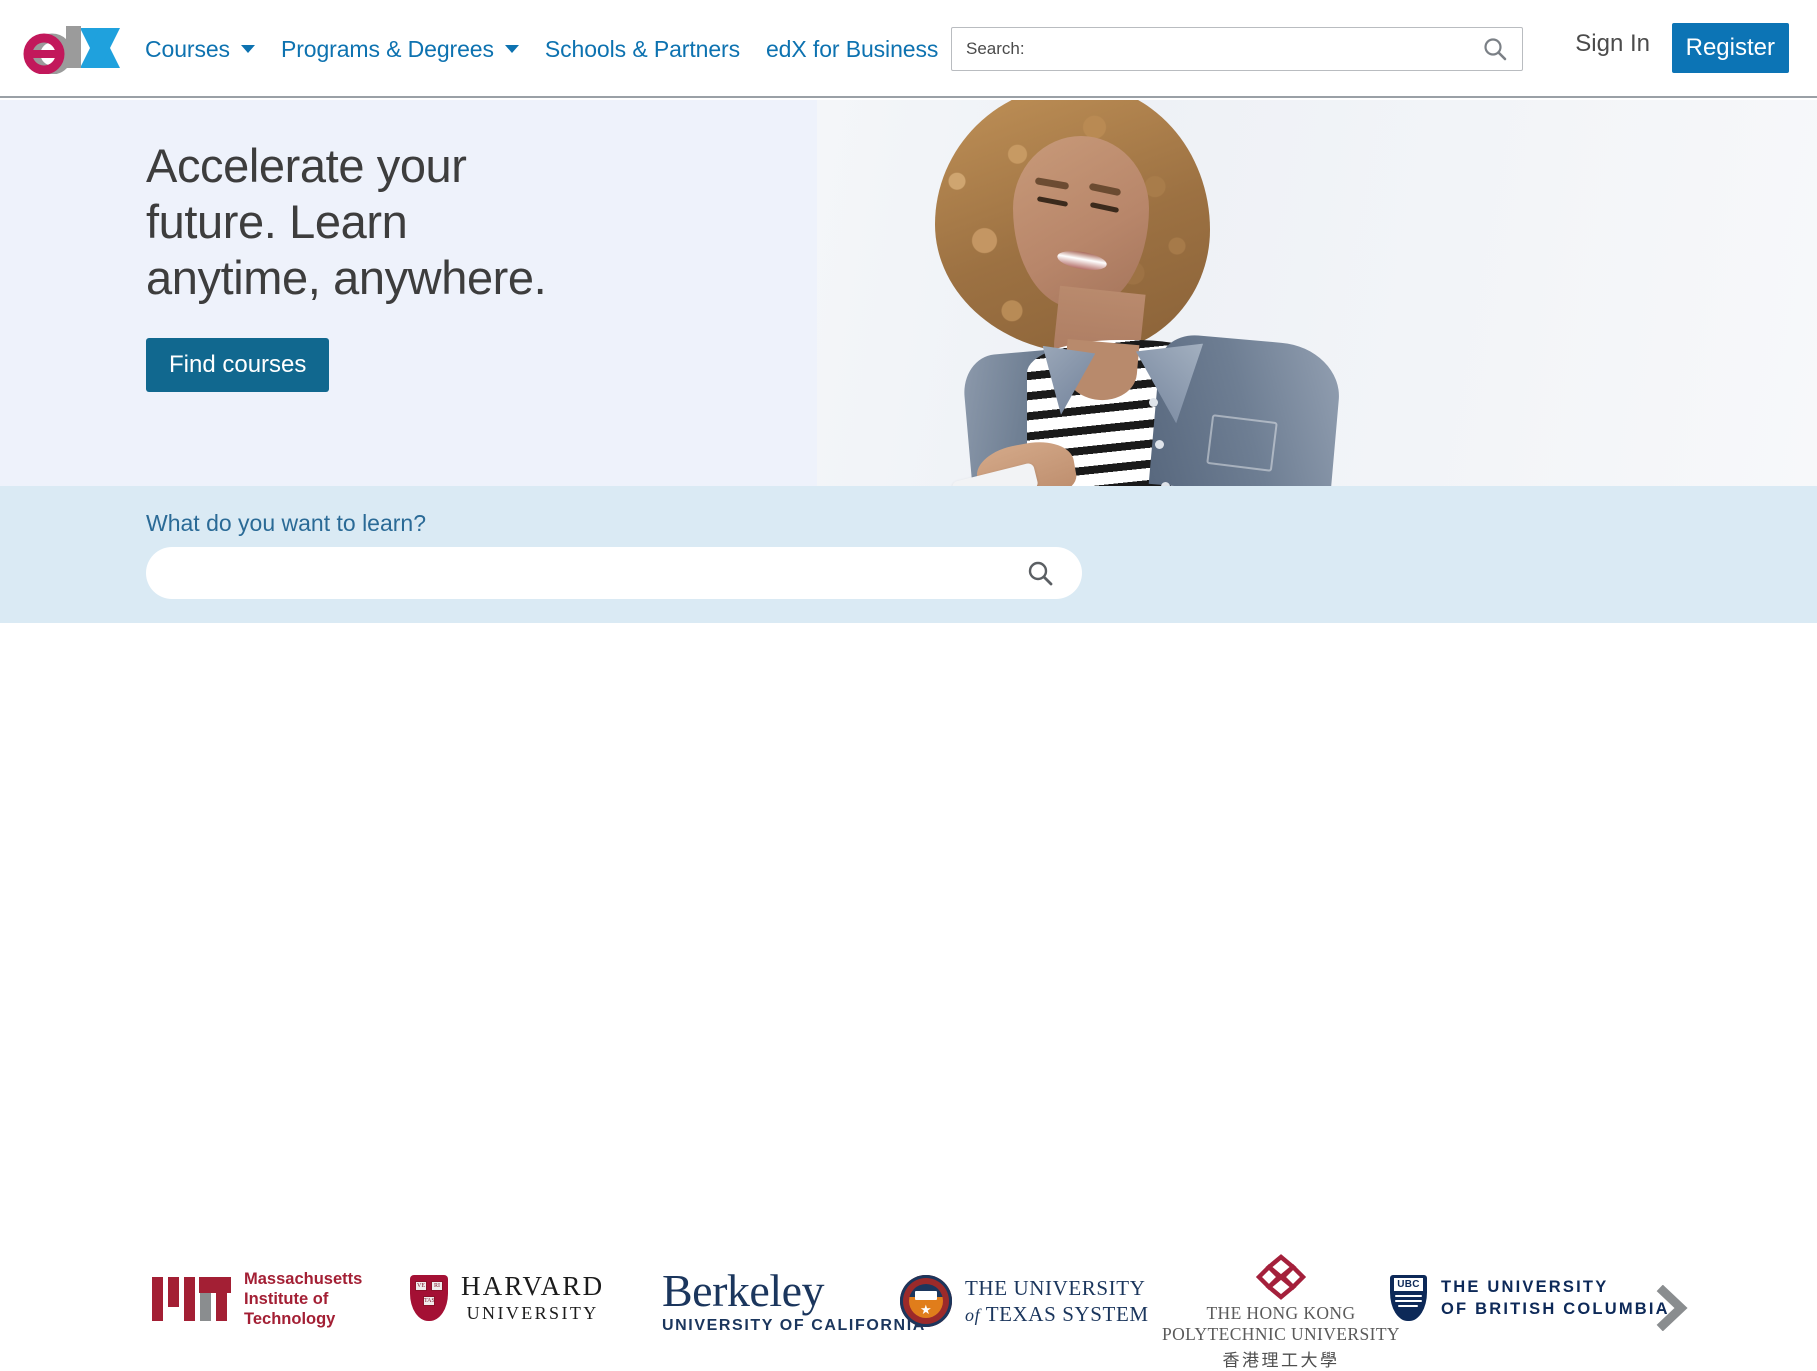 Image resolution: width=1817 pixels, height=1371 pixels. Describe the element at coordinates (1281, 1277) in the screenshot. I see `hk-polyu-knot-icon` at that location.